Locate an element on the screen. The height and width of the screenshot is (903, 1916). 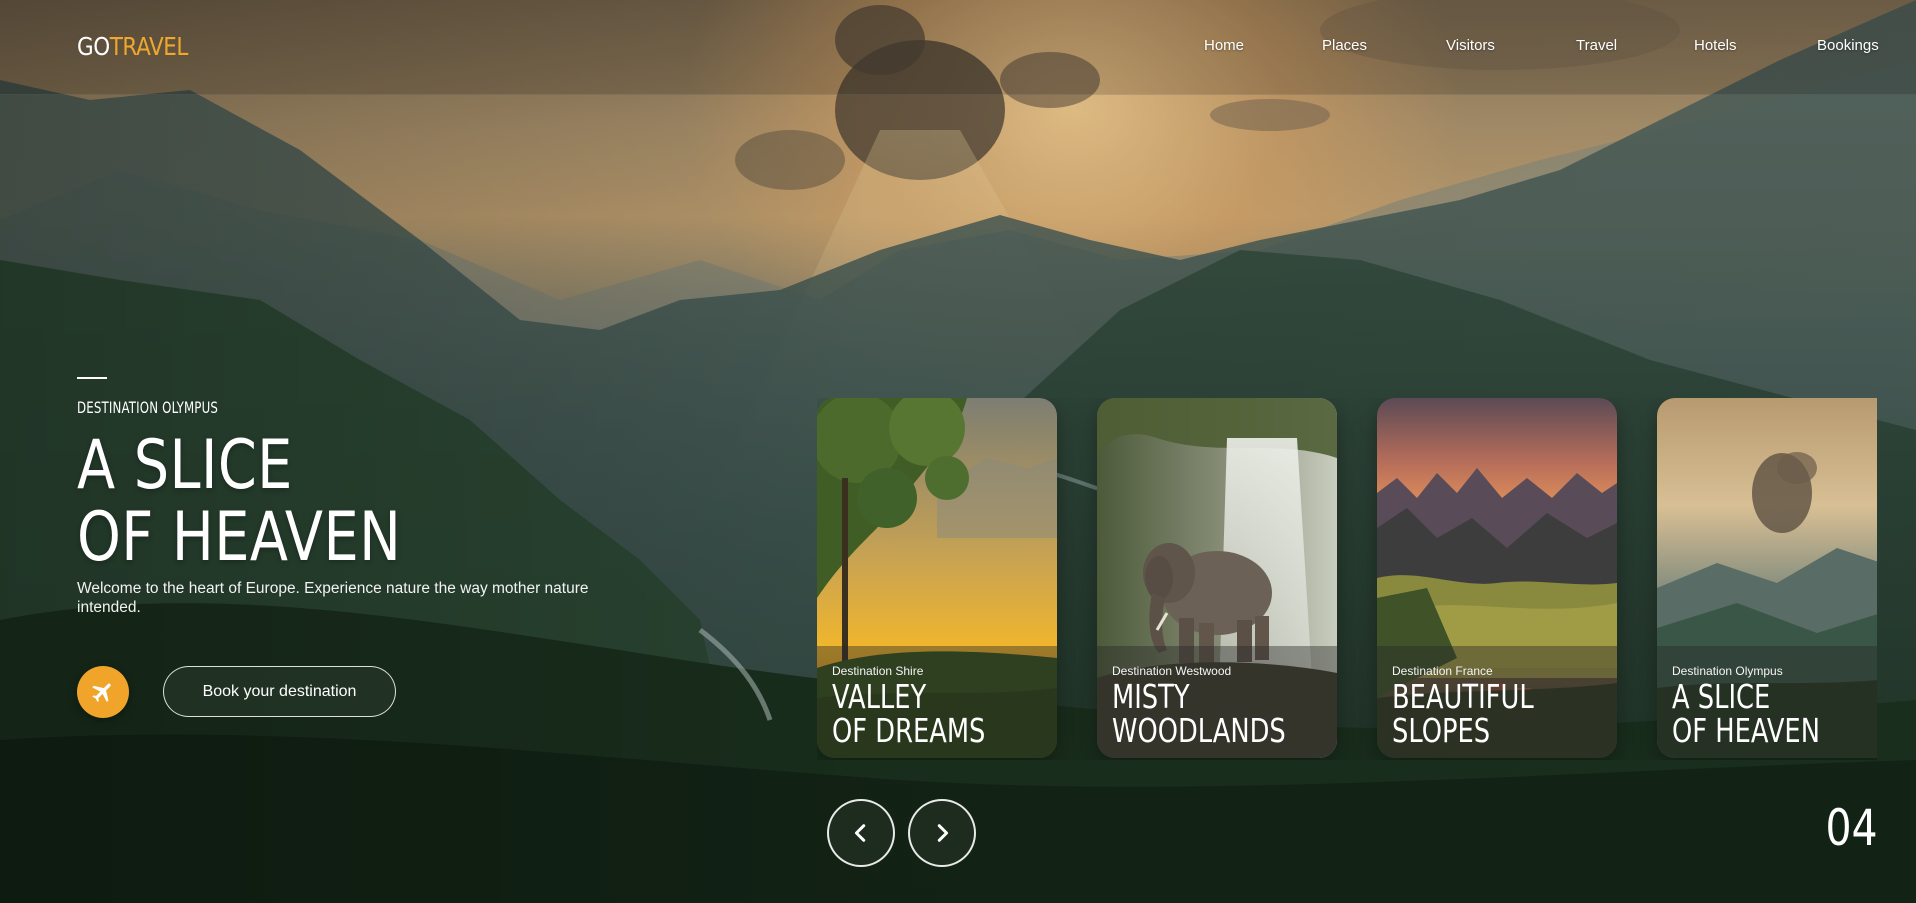
card-title-line2: SLOPES is located at coordinates (1441, 730).